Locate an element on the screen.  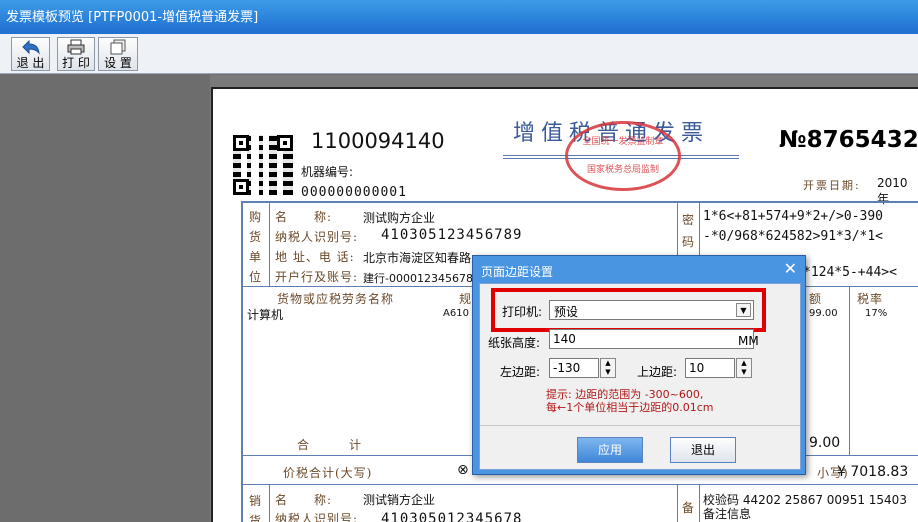
machine-number: 000000000001 is located at coordinates (354, 192).